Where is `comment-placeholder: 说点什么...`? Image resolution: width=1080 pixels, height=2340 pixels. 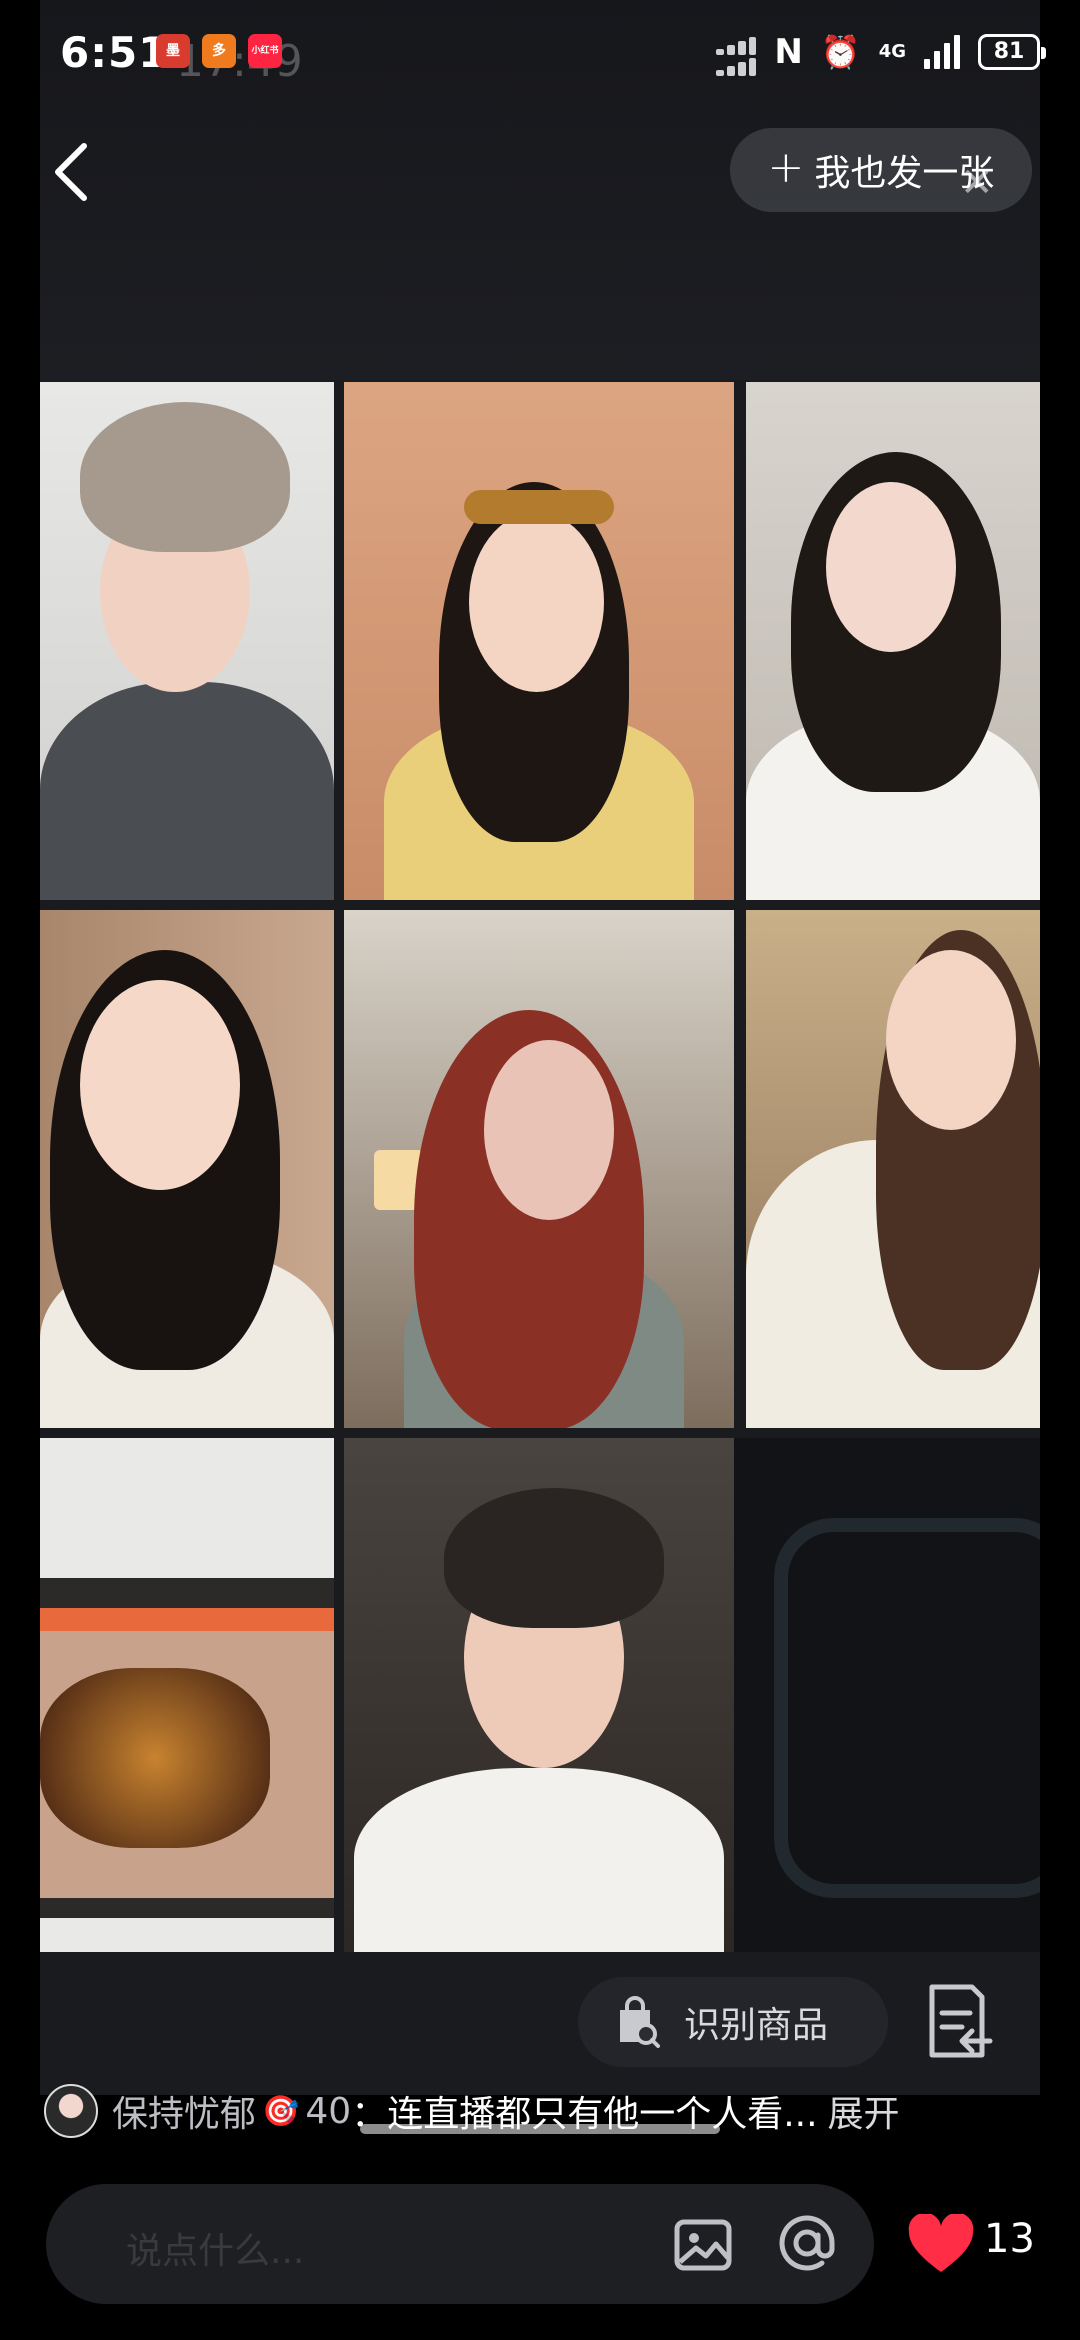 comment-placeholder: 说点什么... is located at coordinates (215, 2251).